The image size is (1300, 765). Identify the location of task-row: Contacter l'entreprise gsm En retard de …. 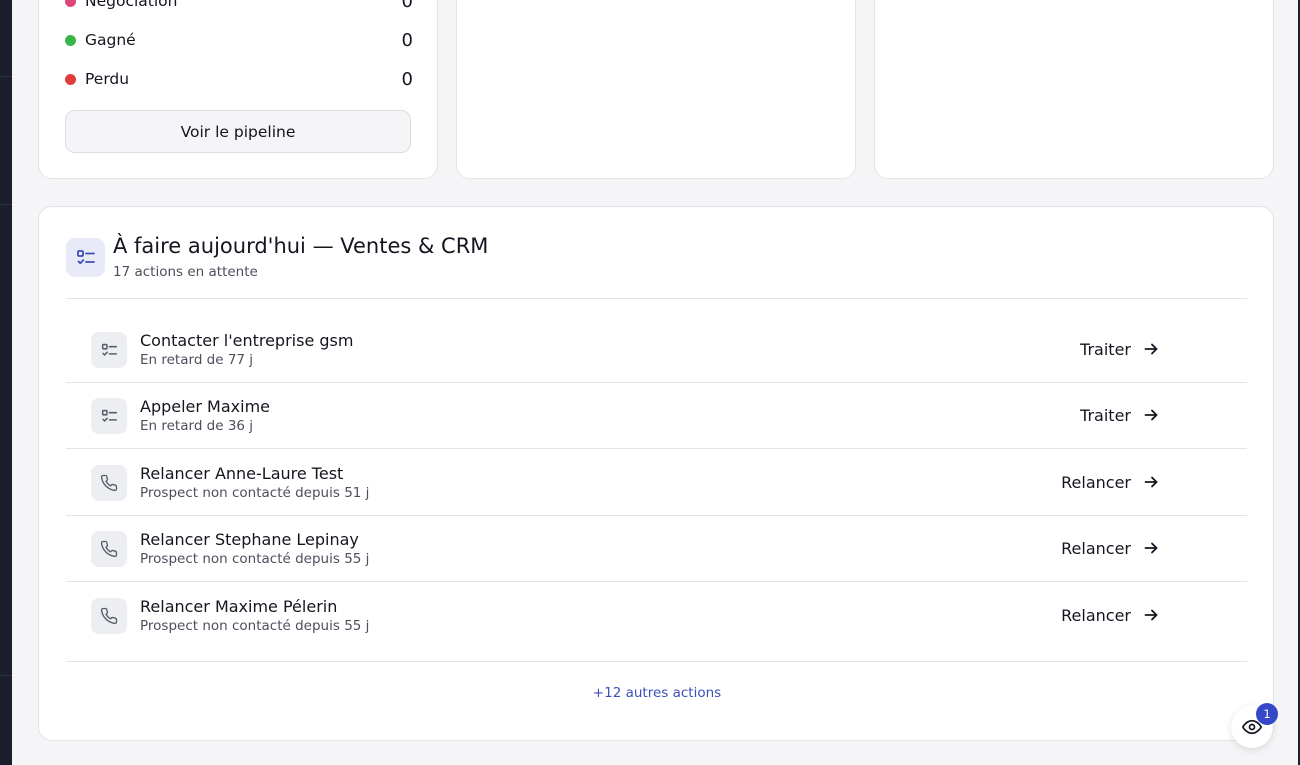
(656, 349).